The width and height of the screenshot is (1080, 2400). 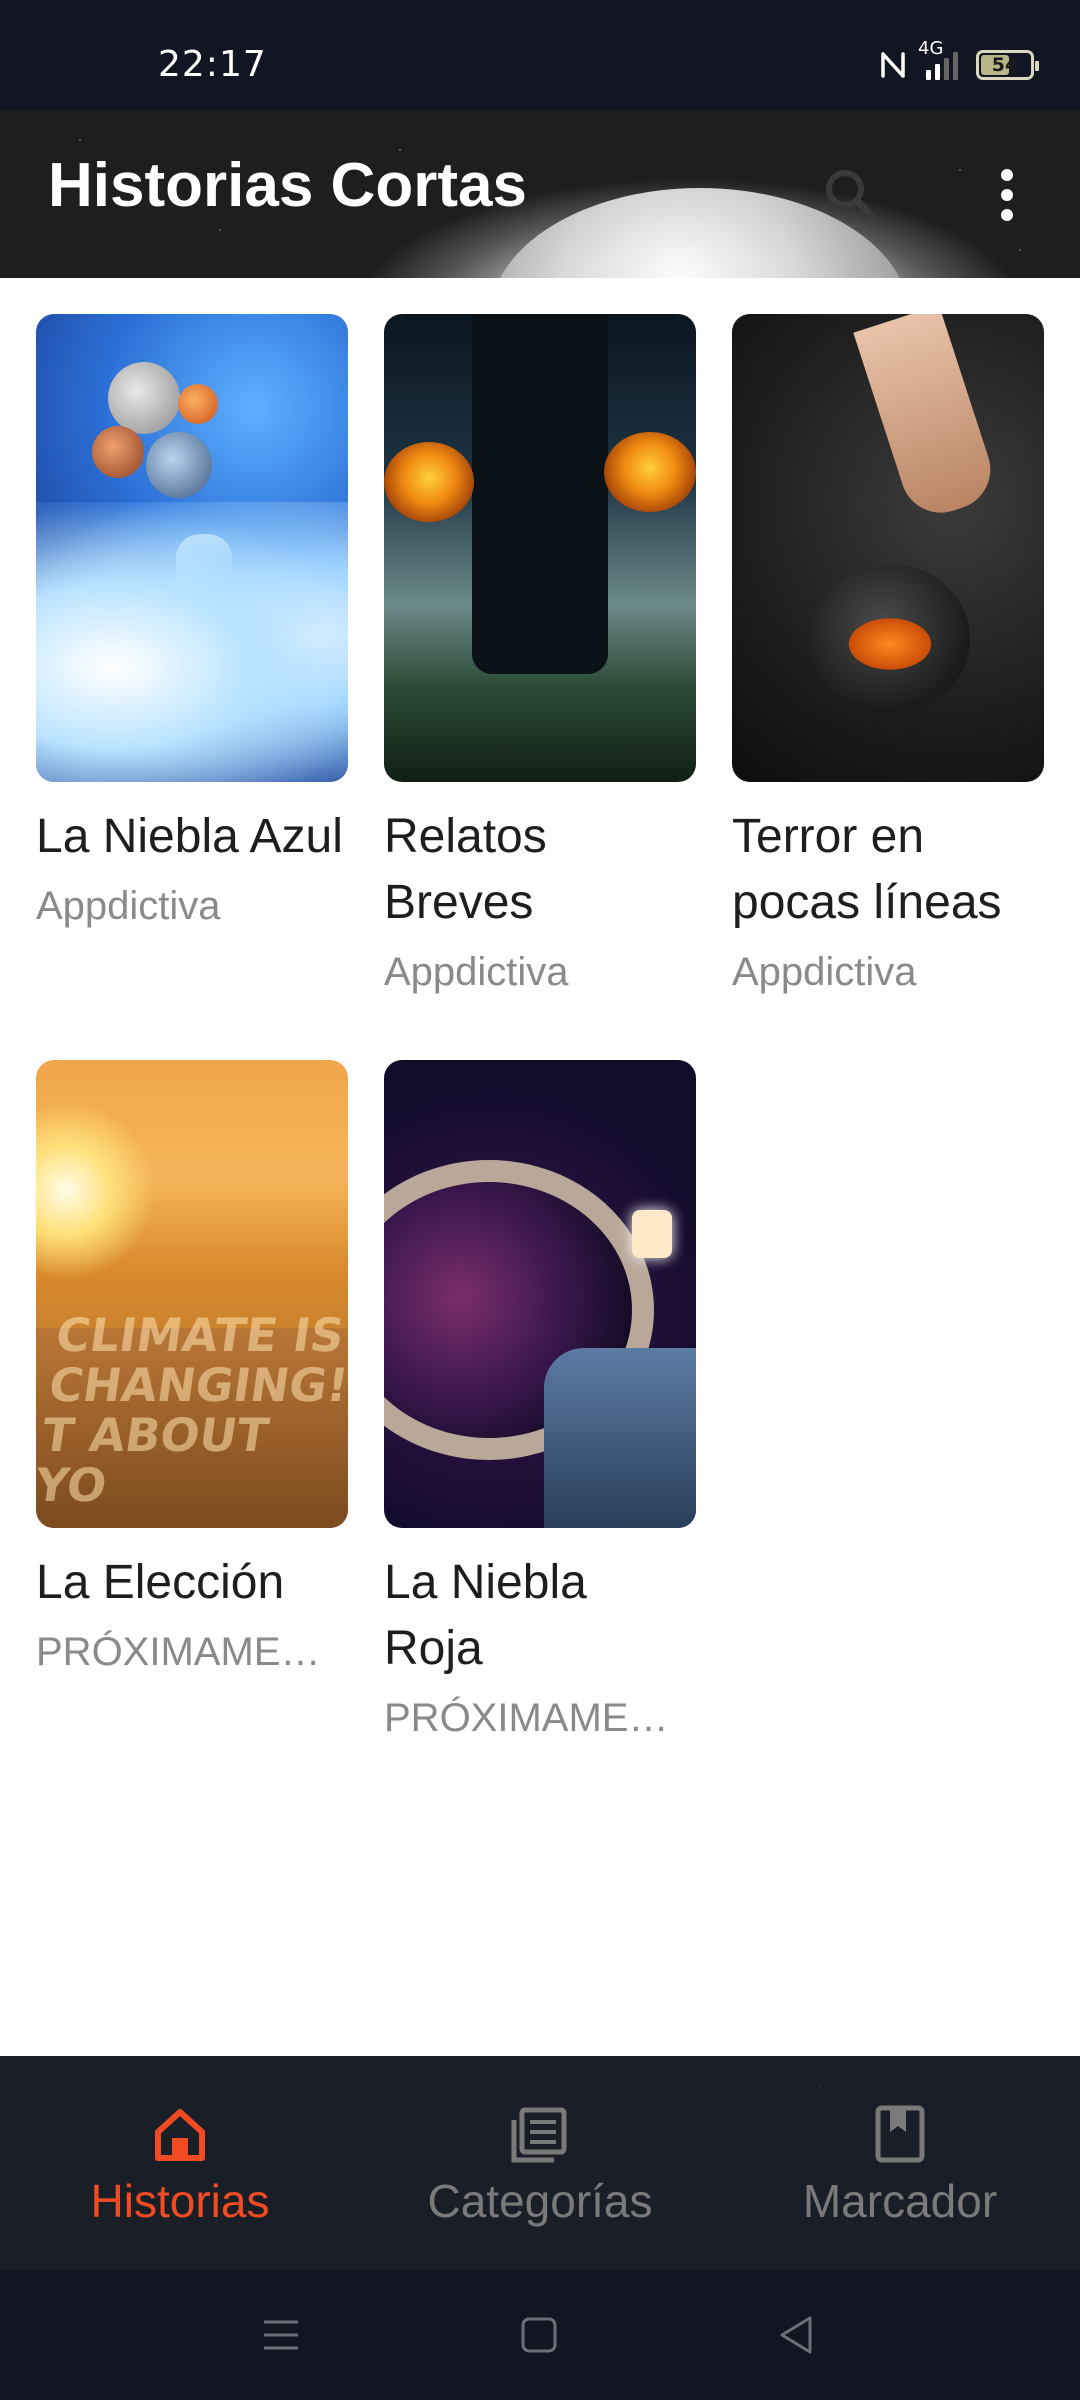 I want to click on cover-road-text: CLIMATE IS CHANGING! T ABOUT YO, so click(x=192, y=1410).